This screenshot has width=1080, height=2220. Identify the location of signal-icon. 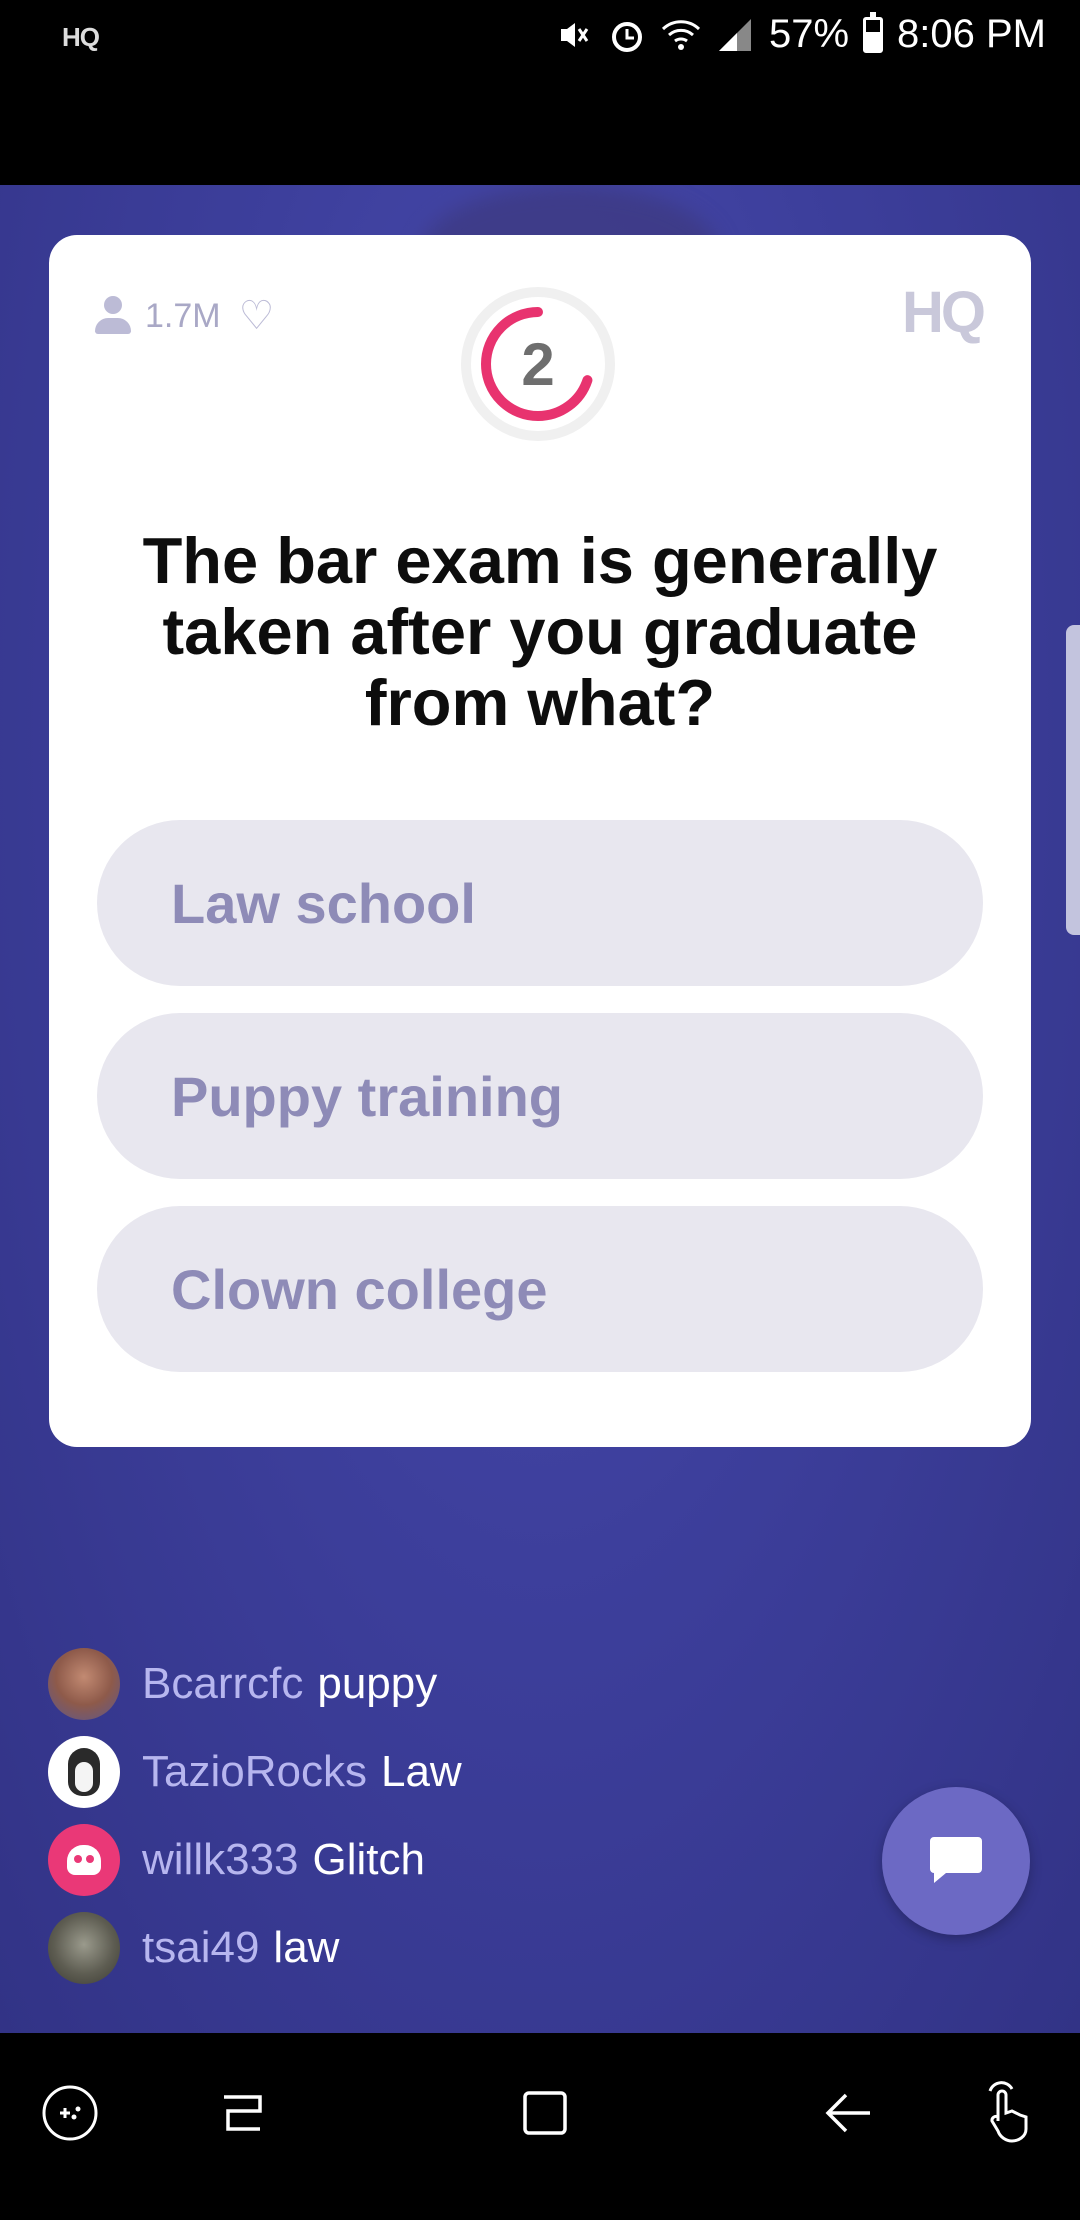
(735, 35).